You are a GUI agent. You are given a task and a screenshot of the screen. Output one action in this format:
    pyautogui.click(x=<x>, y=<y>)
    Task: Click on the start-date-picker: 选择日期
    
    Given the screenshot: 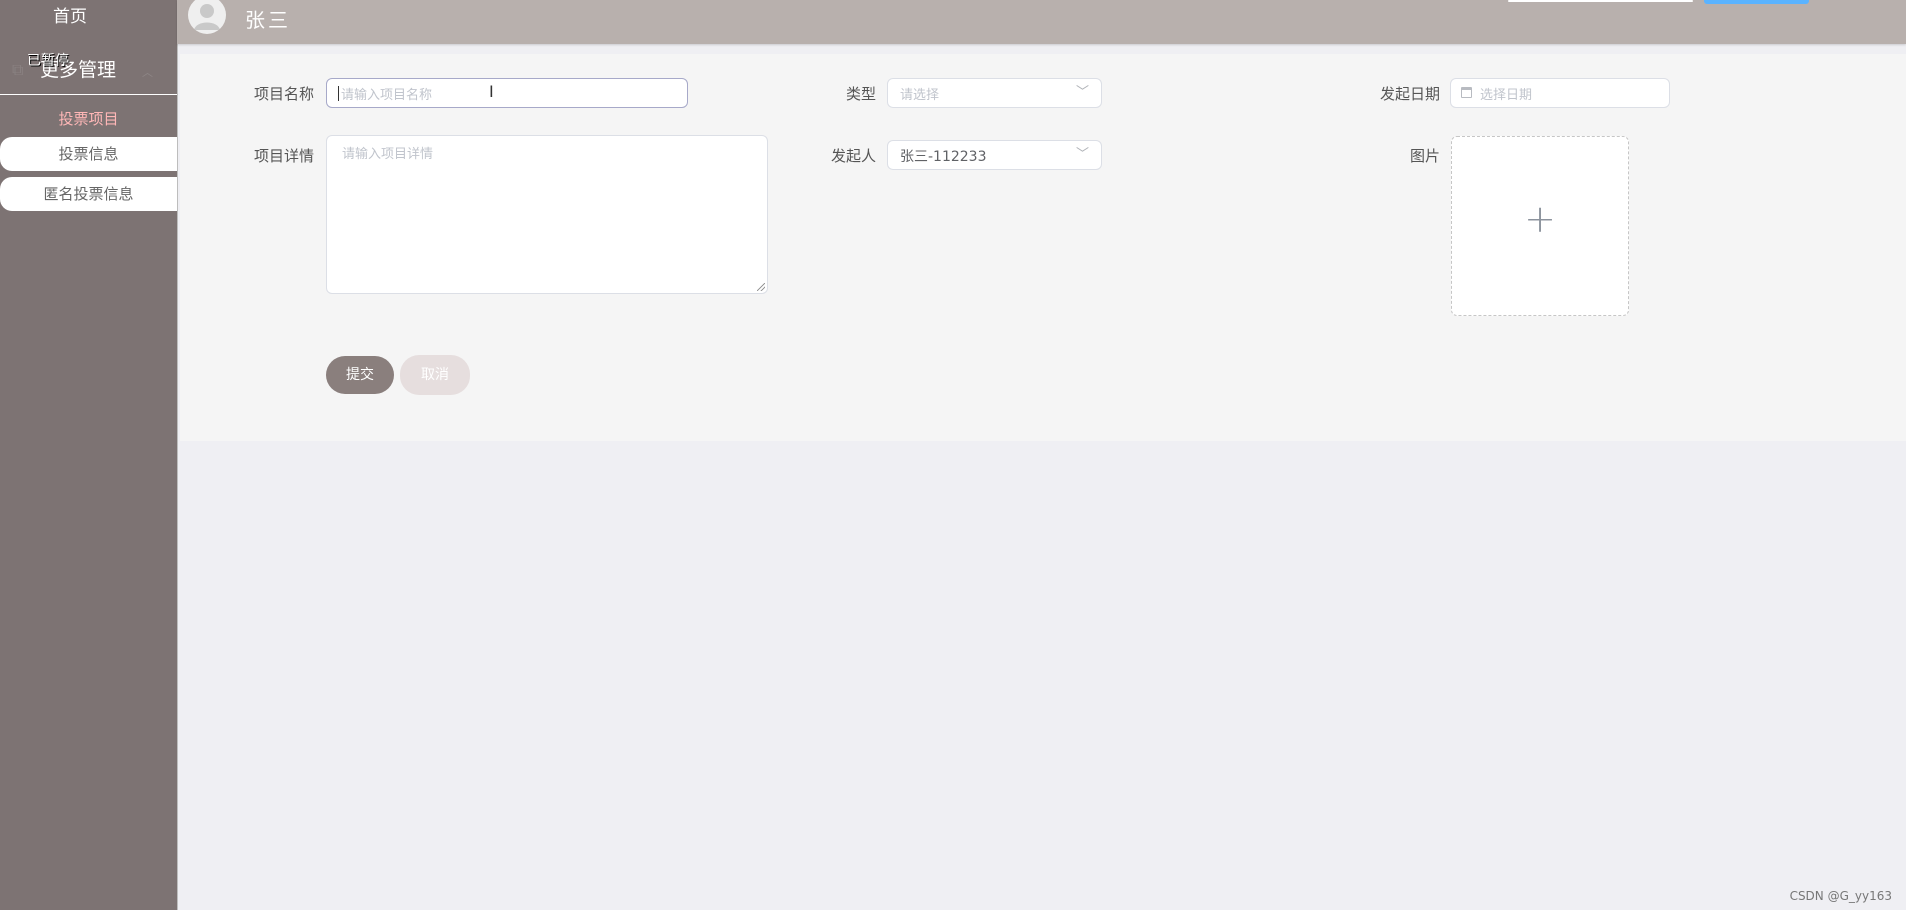 What is the action you would take?
    pyautogui.click(x=1560, y=93)
    